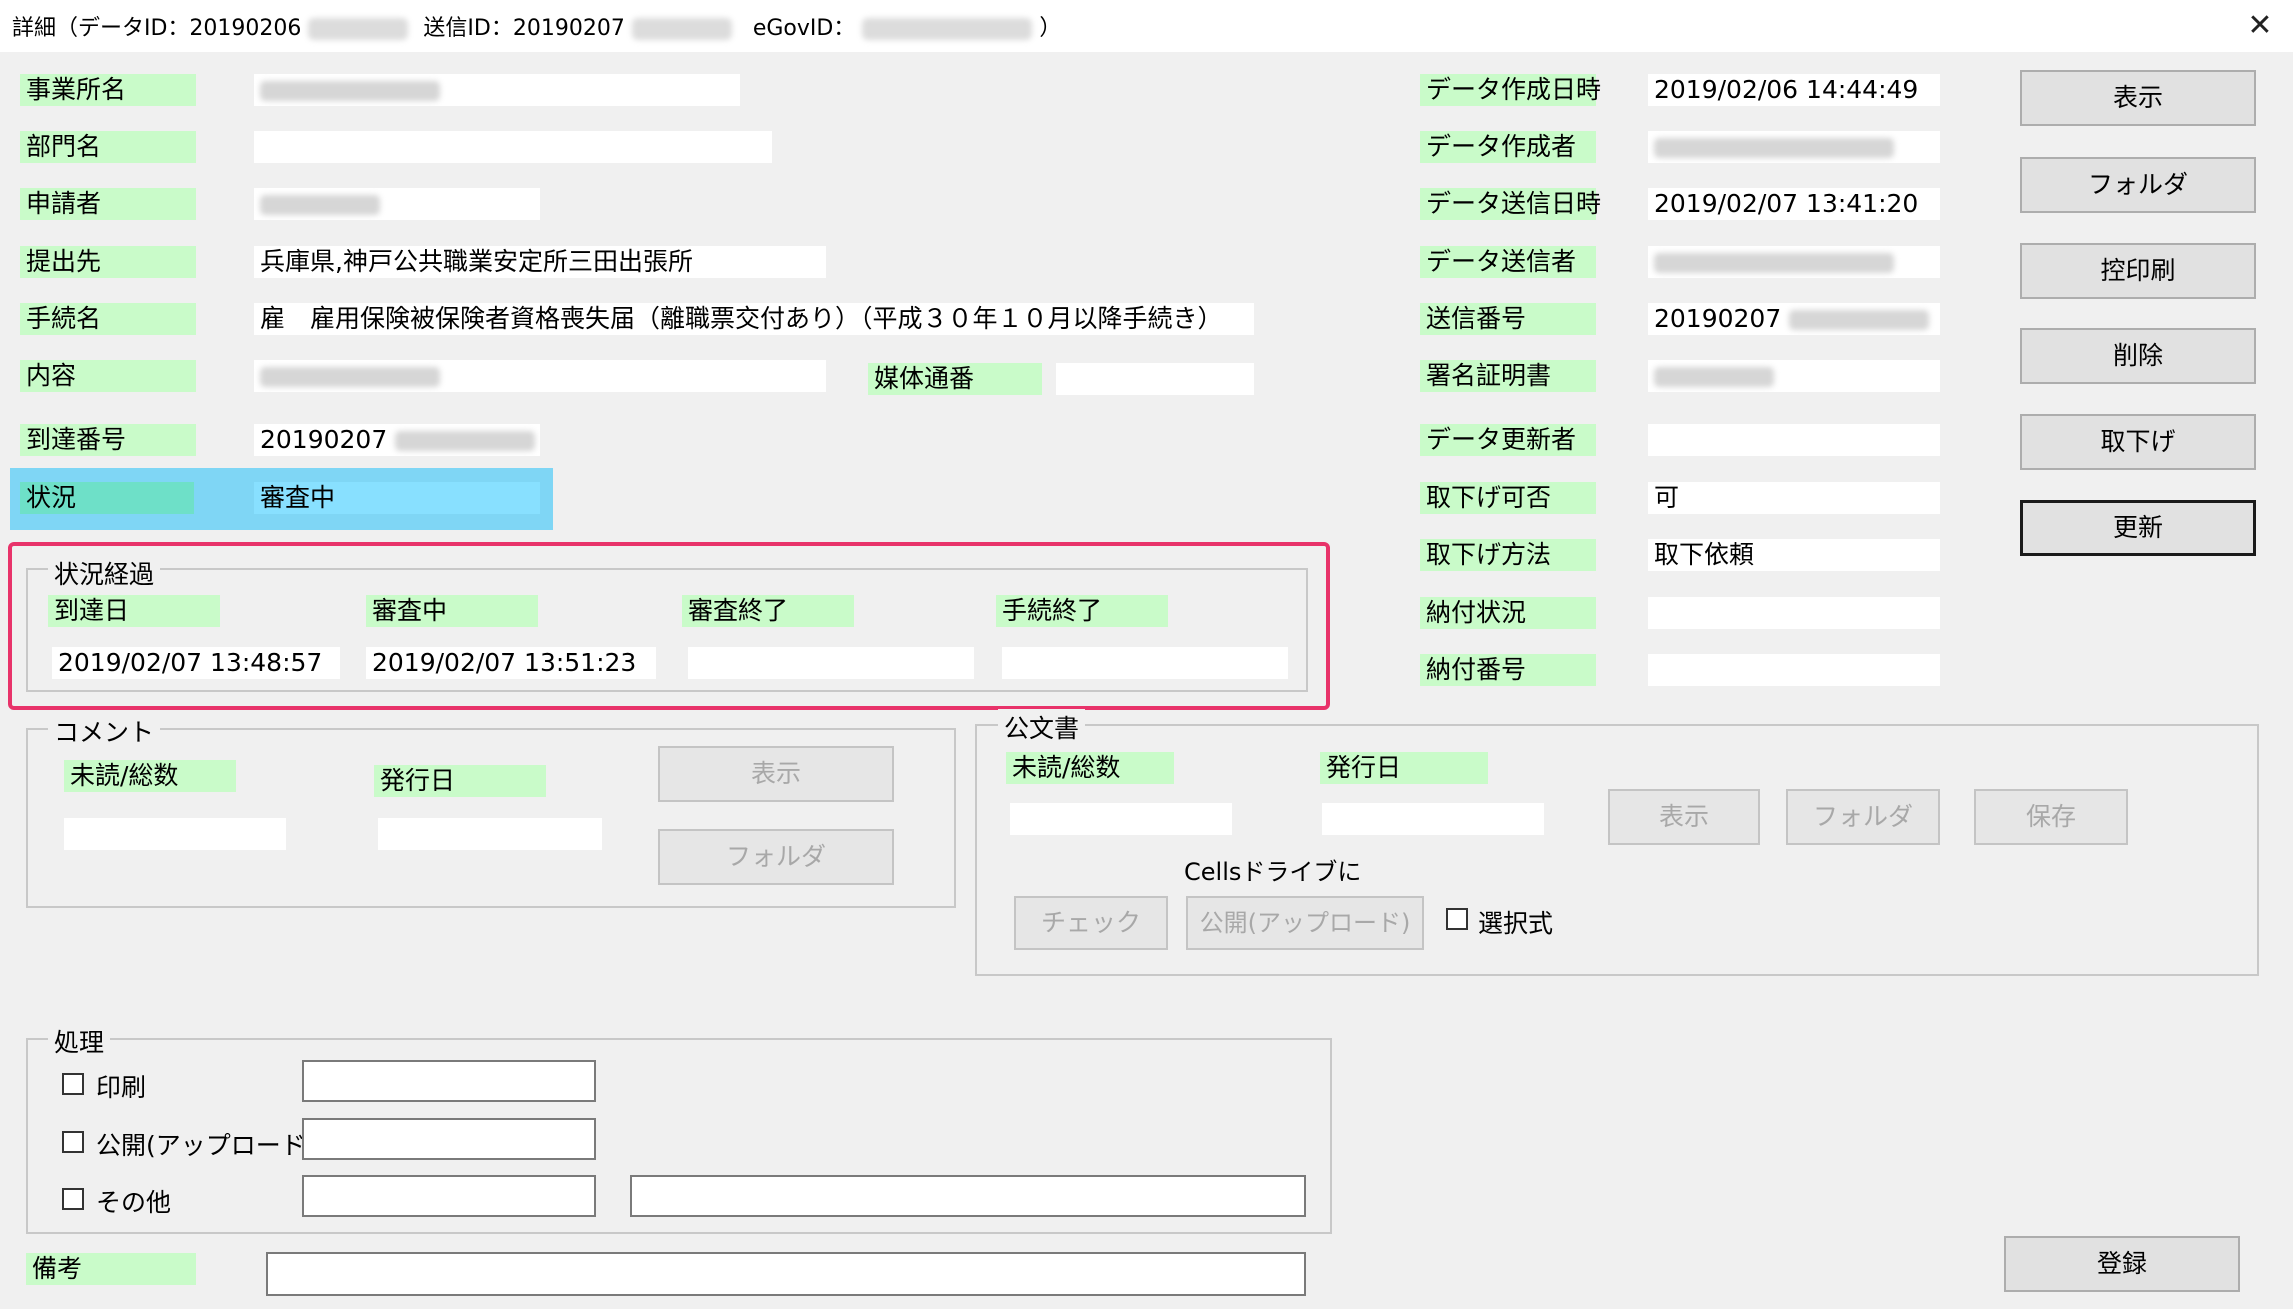  Describe the element at coordinates (358, 29) in the screenshot. I see `redacted-data-id` at that location.